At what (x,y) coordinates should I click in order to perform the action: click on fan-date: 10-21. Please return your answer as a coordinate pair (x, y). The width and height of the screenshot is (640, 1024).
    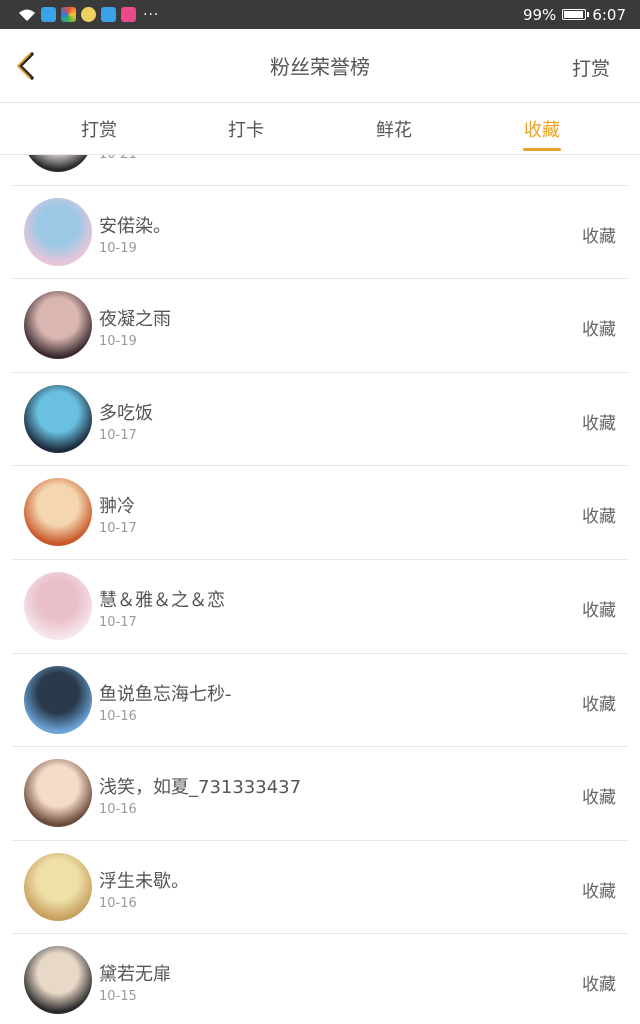
    Looking at the image, I should click on (118, 158).